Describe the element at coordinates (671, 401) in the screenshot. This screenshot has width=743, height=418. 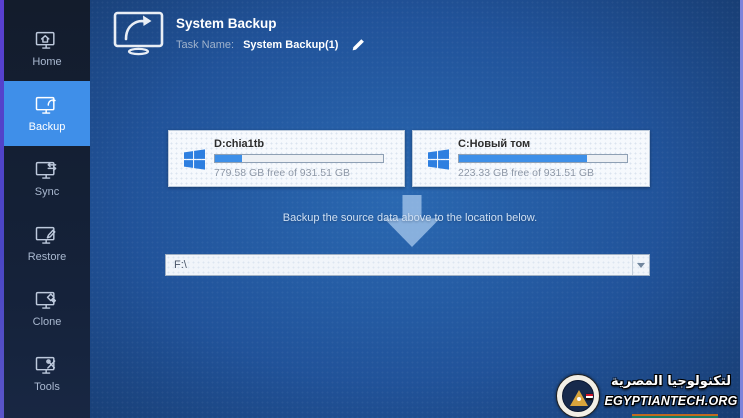
I see `watermark-site-text: EGYPTIANTECH.ORG` at that location.